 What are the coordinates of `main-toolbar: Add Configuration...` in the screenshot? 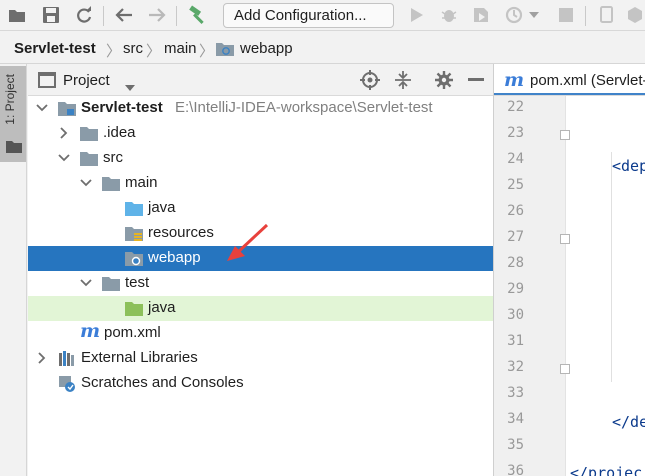 It's located at (322, 15).